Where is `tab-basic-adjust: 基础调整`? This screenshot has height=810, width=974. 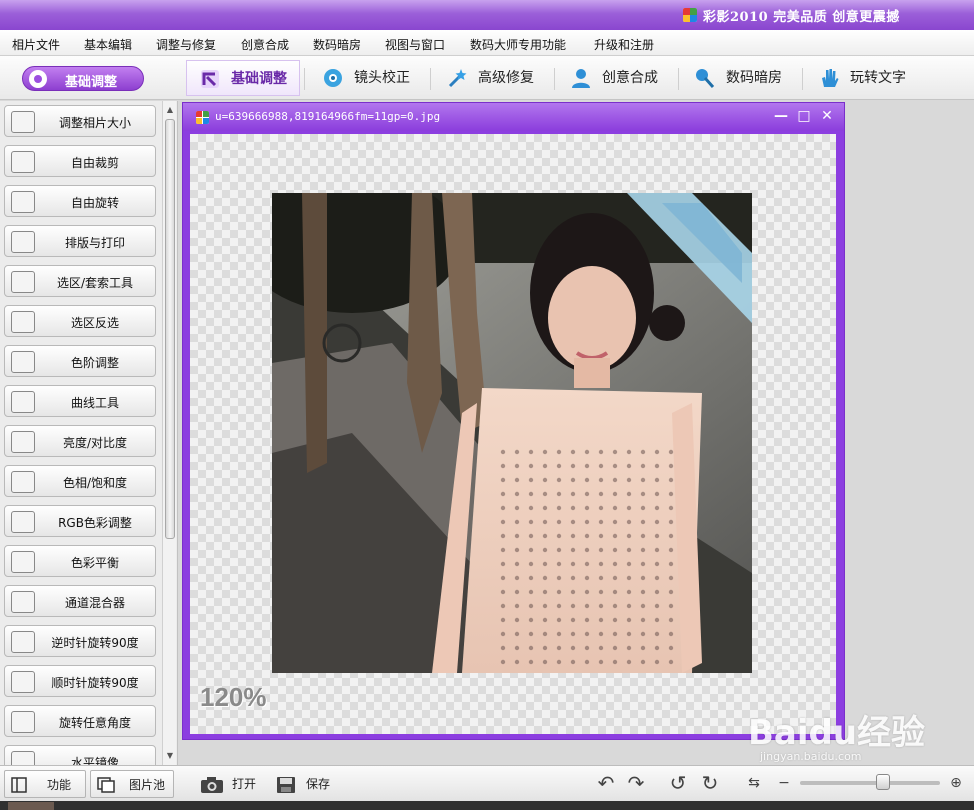
tab-basic-adjust: 基础调整 is located at coordinates (243, 78).